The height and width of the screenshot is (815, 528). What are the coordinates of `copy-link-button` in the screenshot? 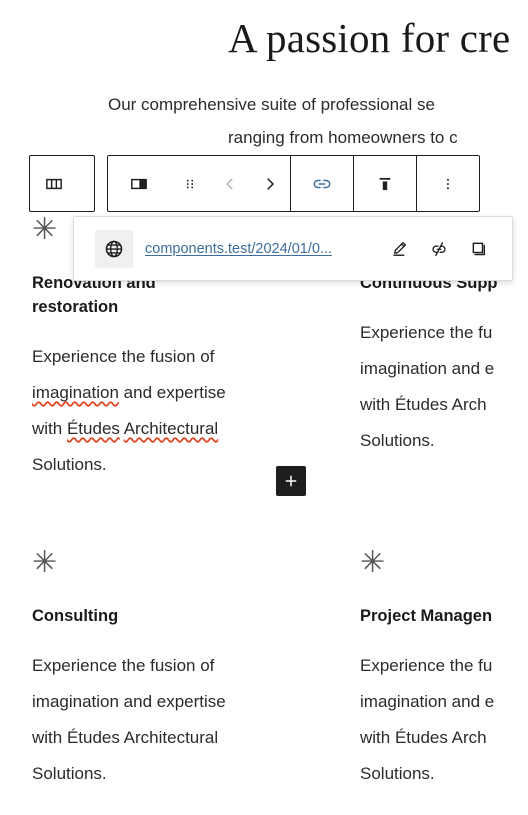 It's located at (479, 249).